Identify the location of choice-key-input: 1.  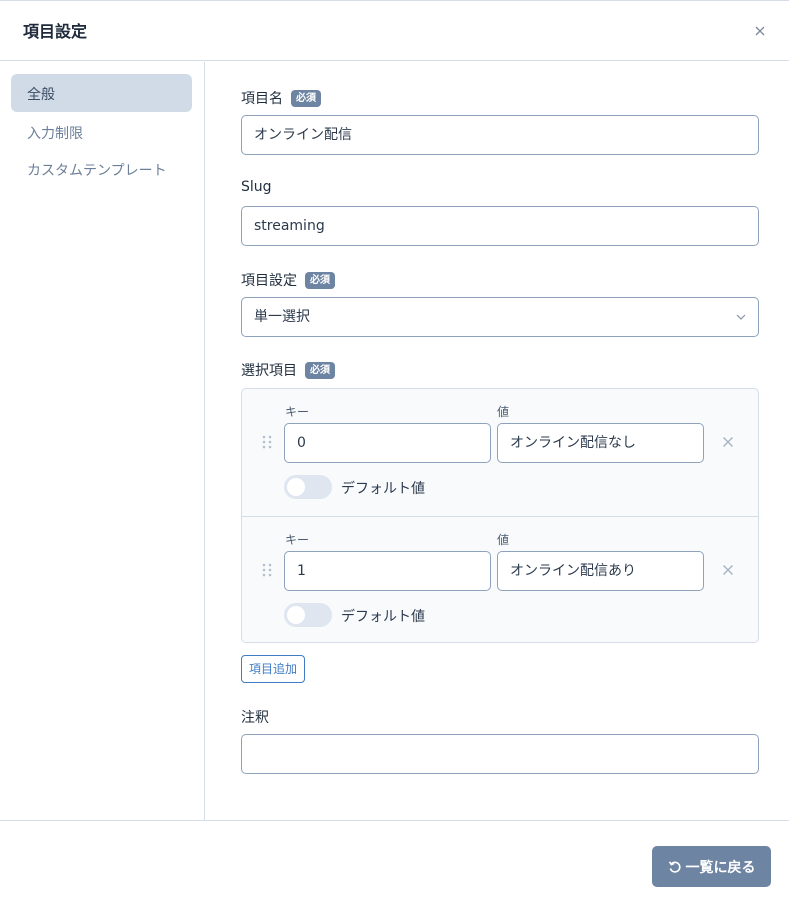
(387, 571).